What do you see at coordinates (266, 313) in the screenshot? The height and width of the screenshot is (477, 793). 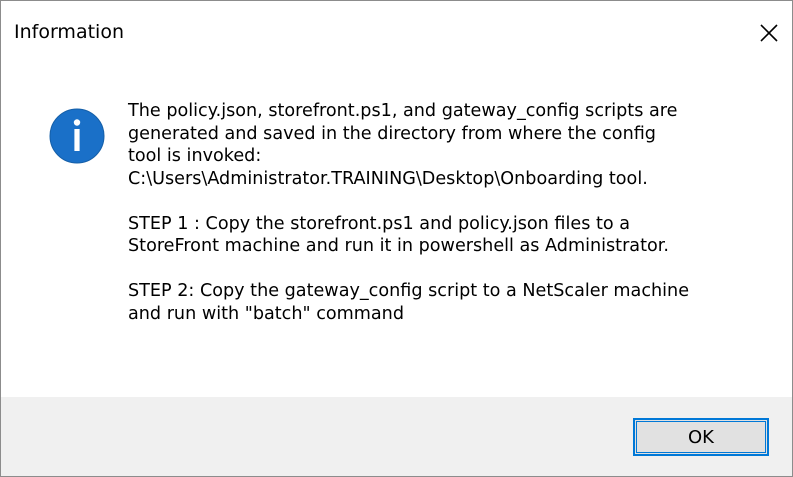 I see `message-line: and run with "batch" command` at bounding box center [266, 313].